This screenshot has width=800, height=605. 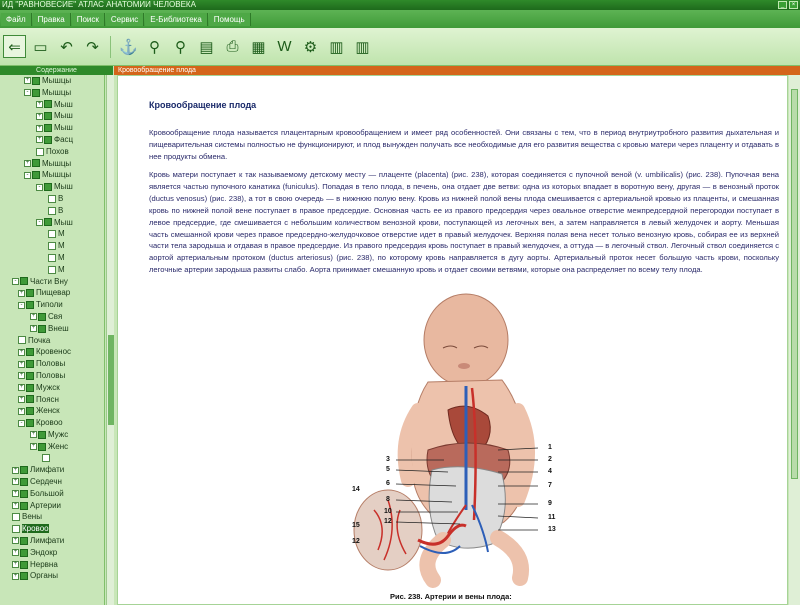 I want to click on undo-icon: ↶, so click(x=66, y=46).